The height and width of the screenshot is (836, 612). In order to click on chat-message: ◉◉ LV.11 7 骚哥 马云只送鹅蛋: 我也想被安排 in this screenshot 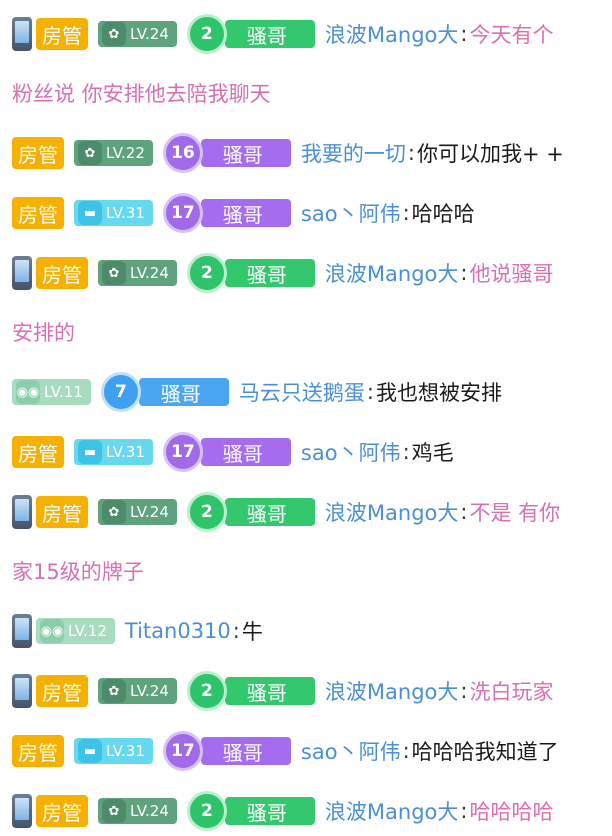, I will do `click(257, 392)`.